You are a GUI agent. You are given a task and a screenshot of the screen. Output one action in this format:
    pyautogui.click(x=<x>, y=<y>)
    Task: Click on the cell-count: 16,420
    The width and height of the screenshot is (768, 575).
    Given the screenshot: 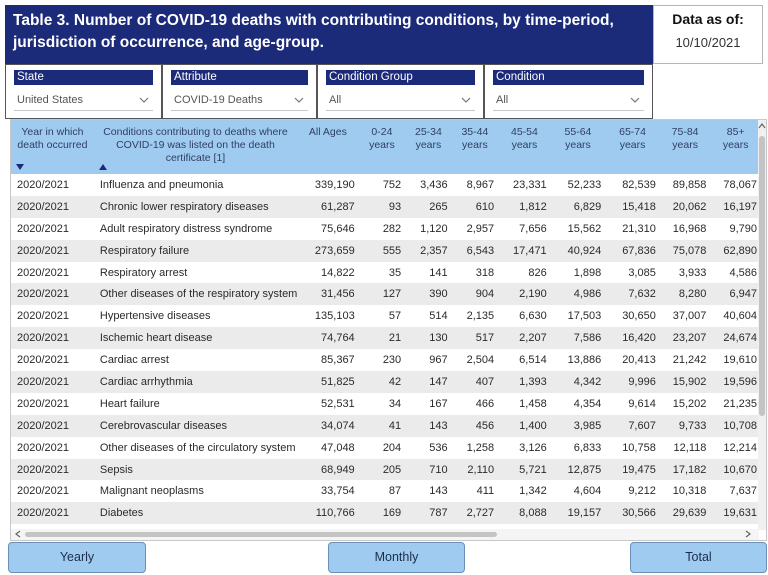 What is the action you would take?
    pyautogui.click(x=632, y=338)
    